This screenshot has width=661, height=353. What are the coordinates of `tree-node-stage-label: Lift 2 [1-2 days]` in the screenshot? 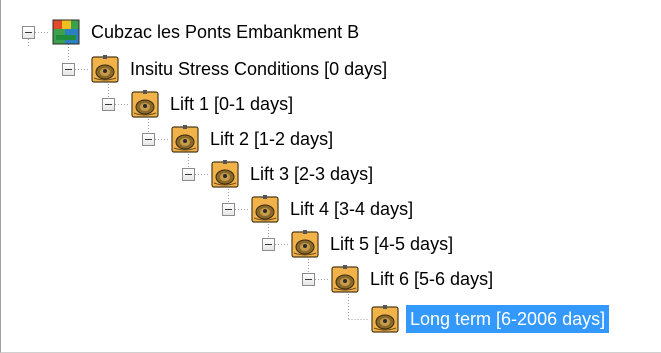 It's located at (271, 139).